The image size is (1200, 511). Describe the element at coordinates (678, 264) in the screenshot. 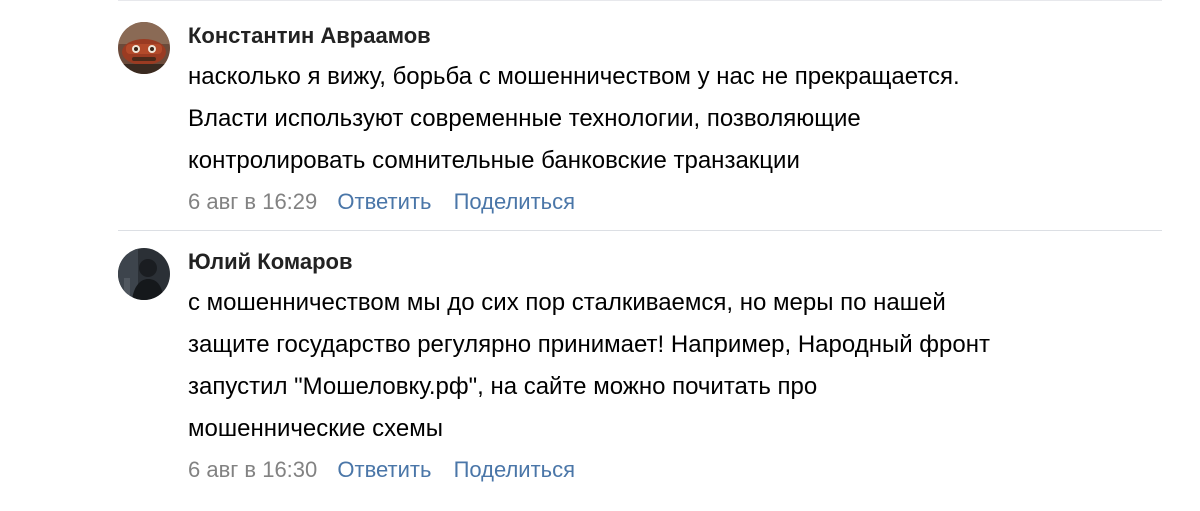

I see `author-name: Юлий Комаров` at that location.